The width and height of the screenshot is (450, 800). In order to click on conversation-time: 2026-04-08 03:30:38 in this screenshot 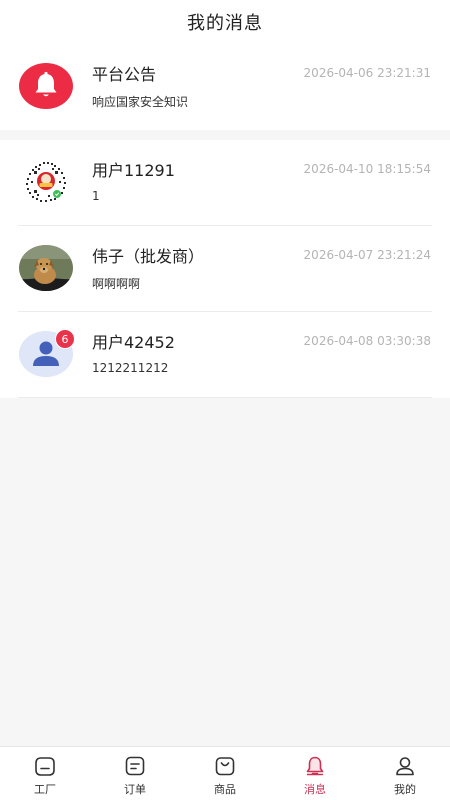, I will do `click(367, 341)`.